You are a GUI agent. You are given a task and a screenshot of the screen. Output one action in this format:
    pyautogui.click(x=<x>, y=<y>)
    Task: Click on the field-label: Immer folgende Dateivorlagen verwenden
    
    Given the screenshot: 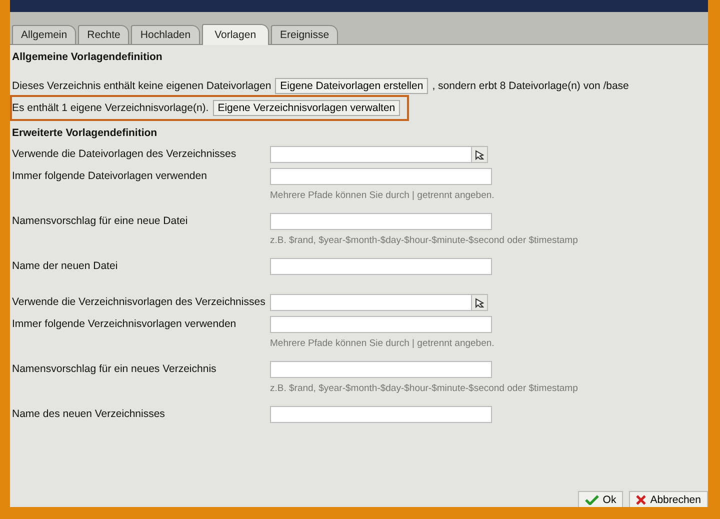 What is the action you would take?
    pyautogui.click(x=110, y=176)
    